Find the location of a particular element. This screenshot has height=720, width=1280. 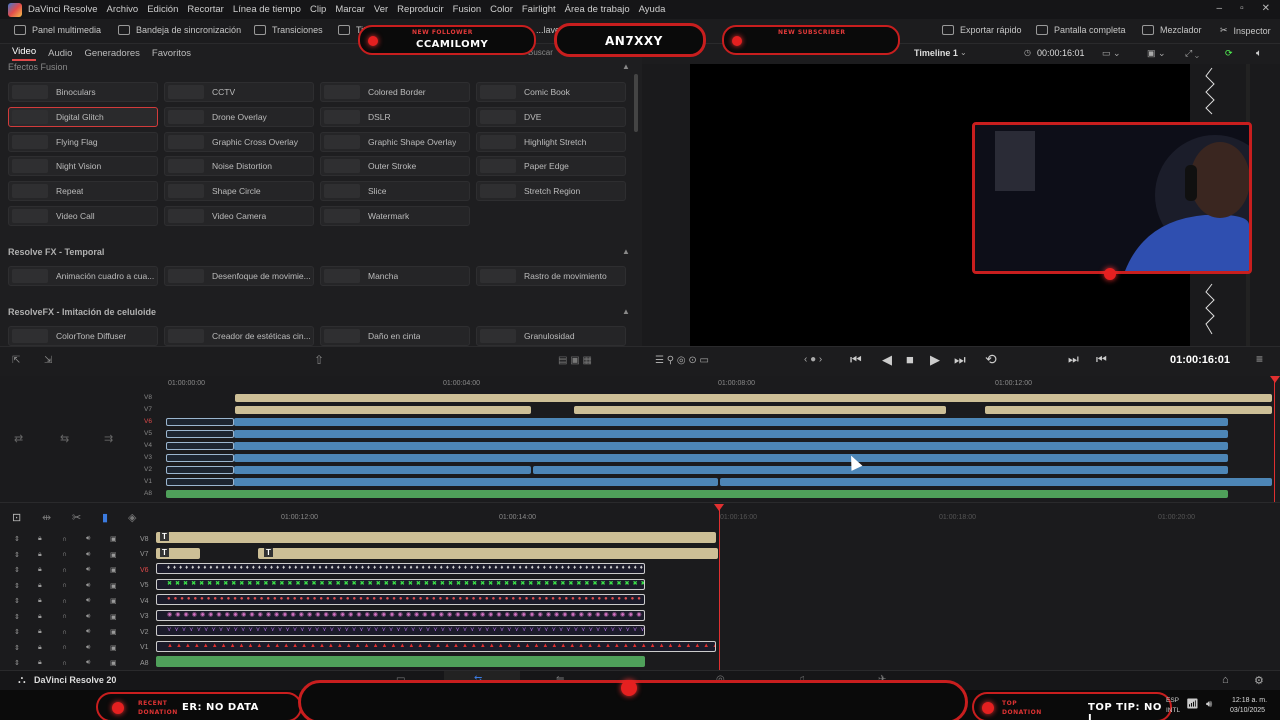

go-to-end-icon: ⏭ is located at coordinates (960, 360).